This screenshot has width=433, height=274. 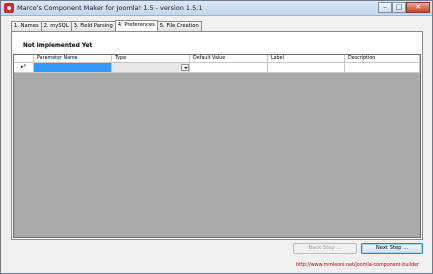 I want to click on default-value-cell, so click(x=229, y=68).